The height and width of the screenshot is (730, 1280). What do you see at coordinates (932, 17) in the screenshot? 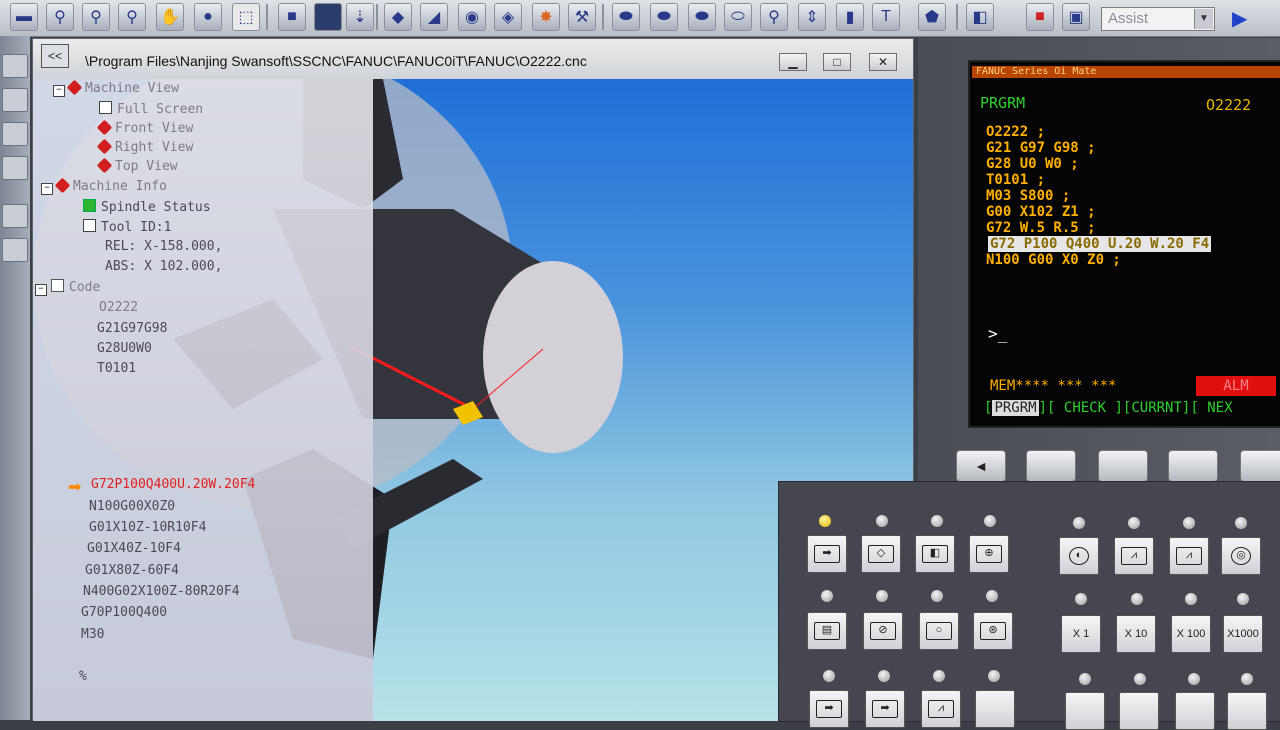
I see `shield-icon: ⬟` at bounding box center [932, 17].